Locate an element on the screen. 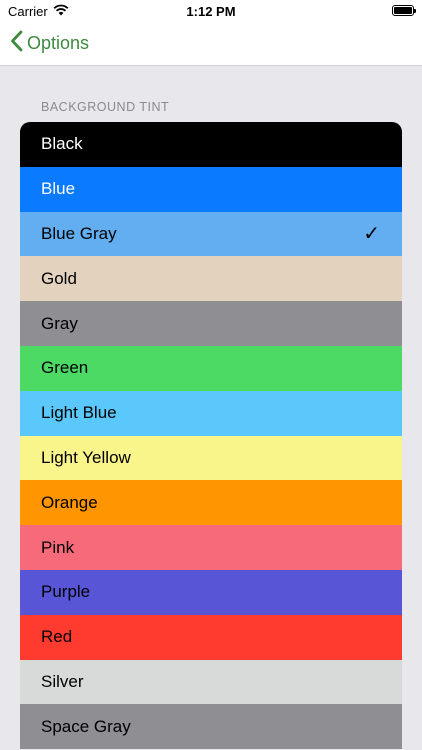  tint-option-row: Light Blue is located at coordinates (211, 413).